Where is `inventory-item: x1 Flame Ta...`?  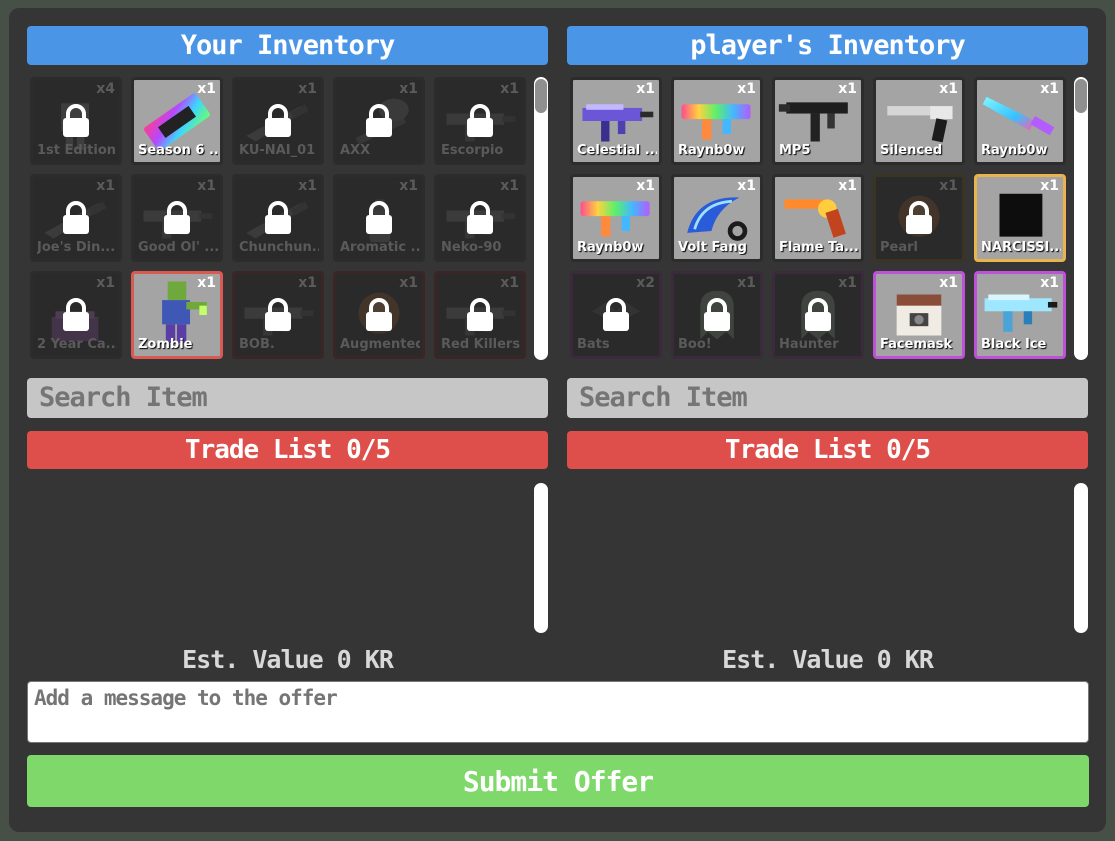 inventory-item: x1 Flame Ta... is located at coordinates (818, 218).